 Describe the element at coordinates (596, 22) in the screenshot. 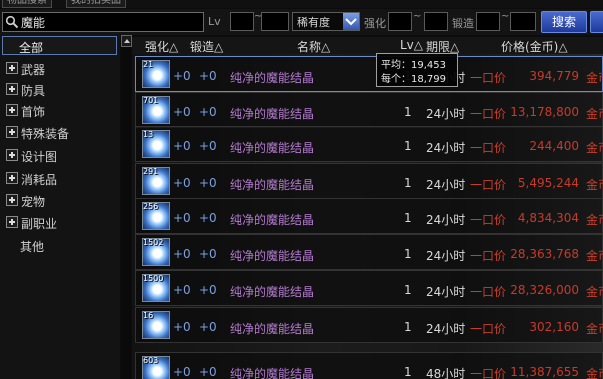

I see `extra-button` at that location.